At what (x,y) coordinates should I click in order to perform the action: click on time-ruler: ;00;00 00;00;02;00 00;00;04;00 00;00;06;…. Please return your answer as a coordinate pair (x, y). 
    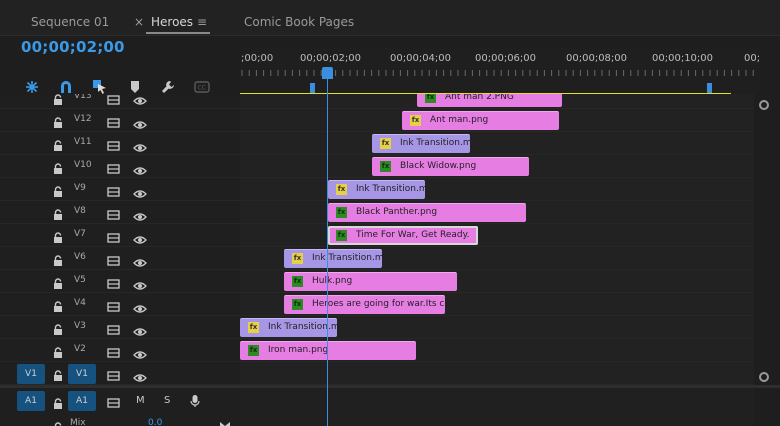
    Looking at the image, I should click on (500, 70).